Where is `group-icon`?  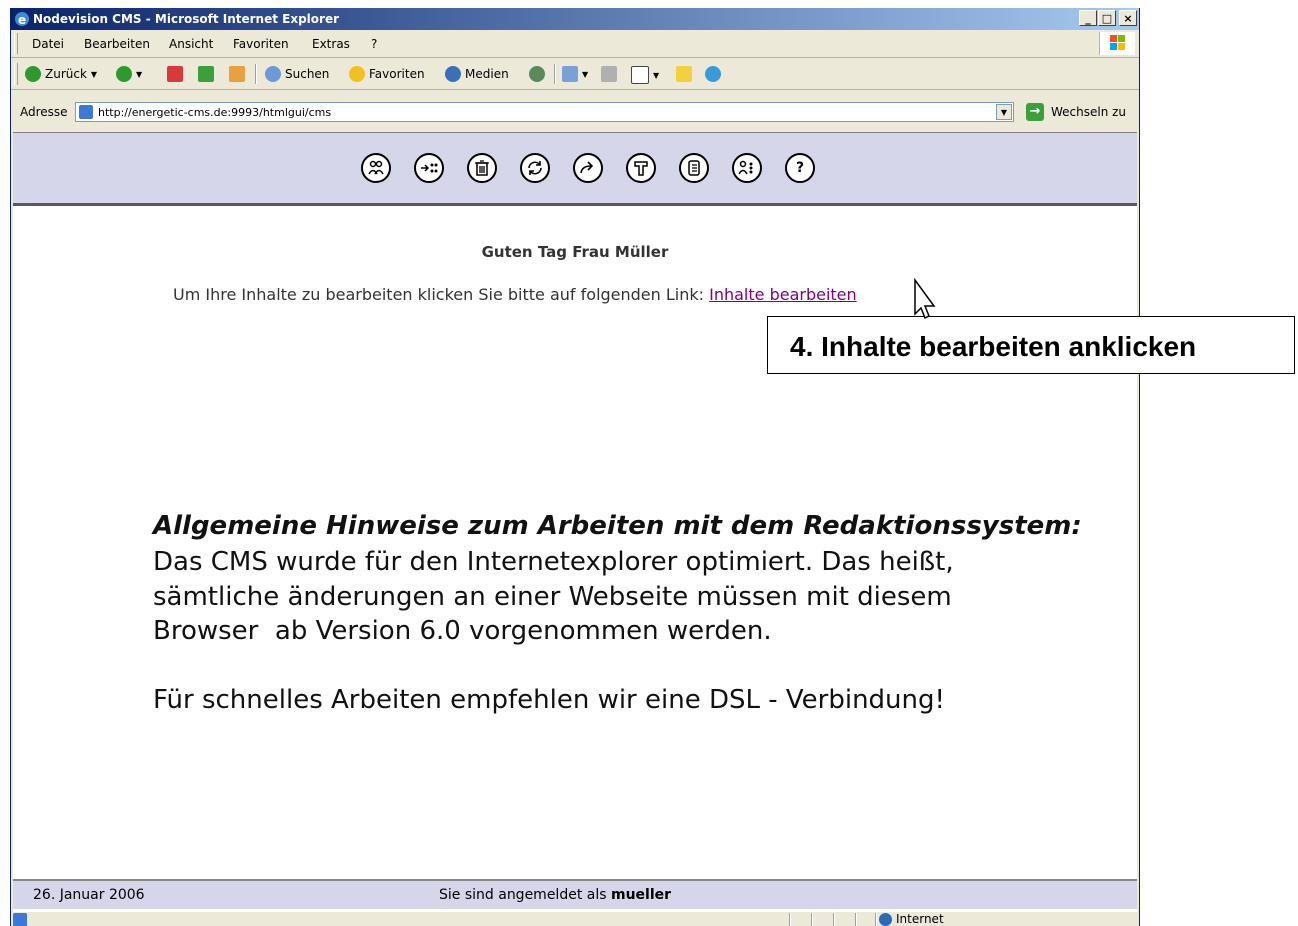 group-icon is located at coordinates (747, 168).